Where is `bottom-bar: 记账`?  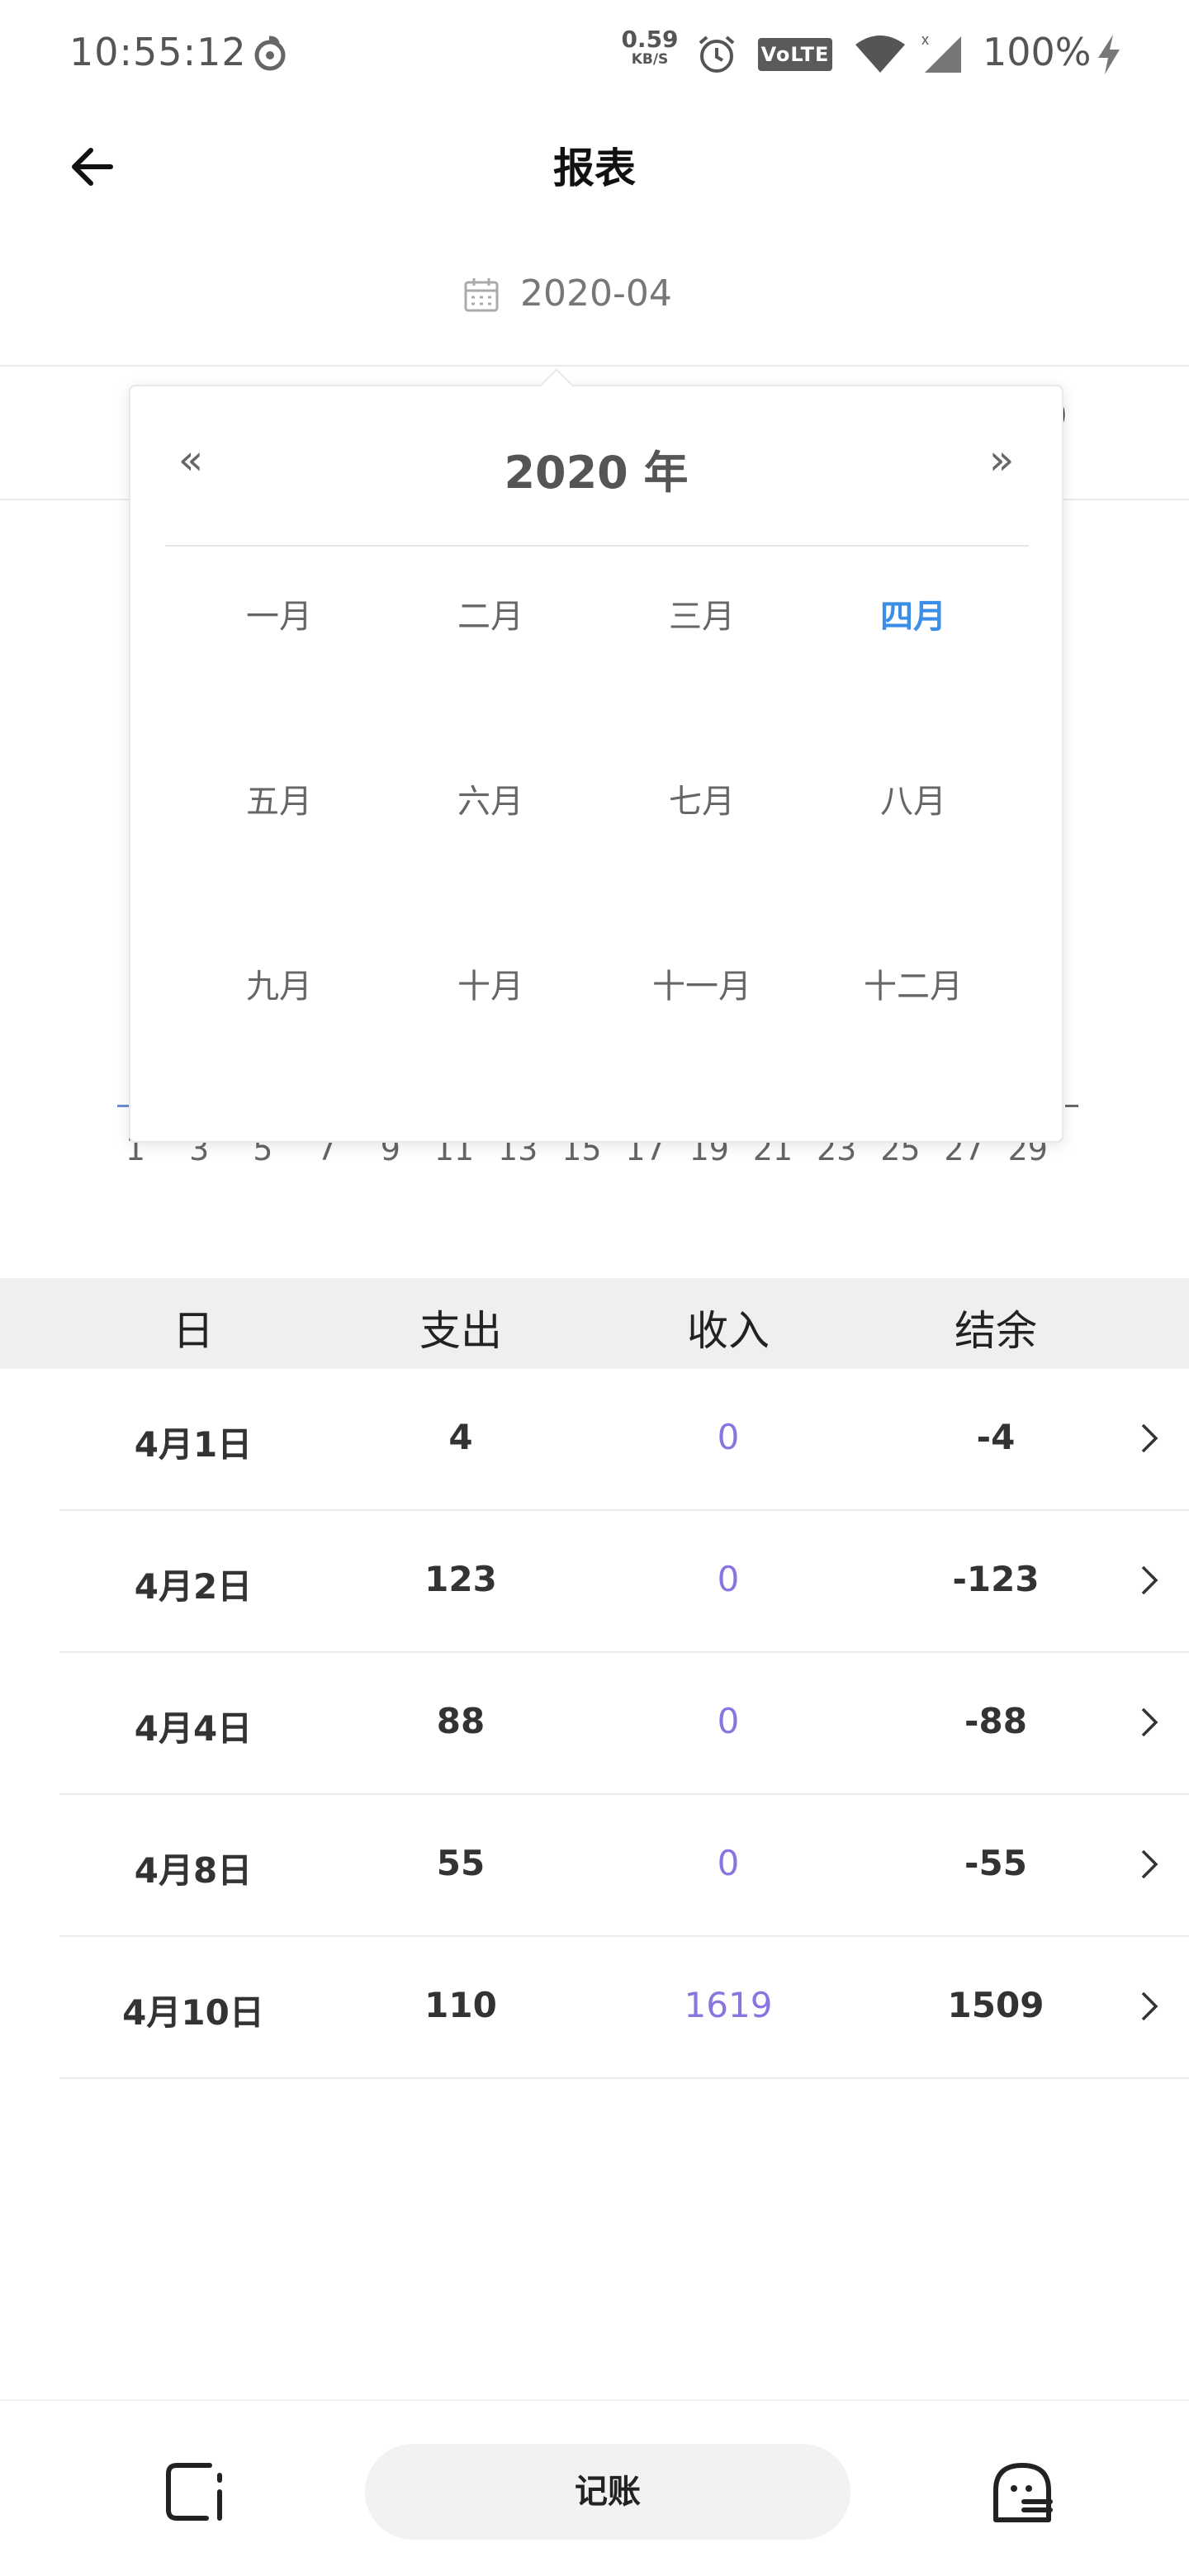
bottom-bar: 记账 is located at coordinates (594, 2487).